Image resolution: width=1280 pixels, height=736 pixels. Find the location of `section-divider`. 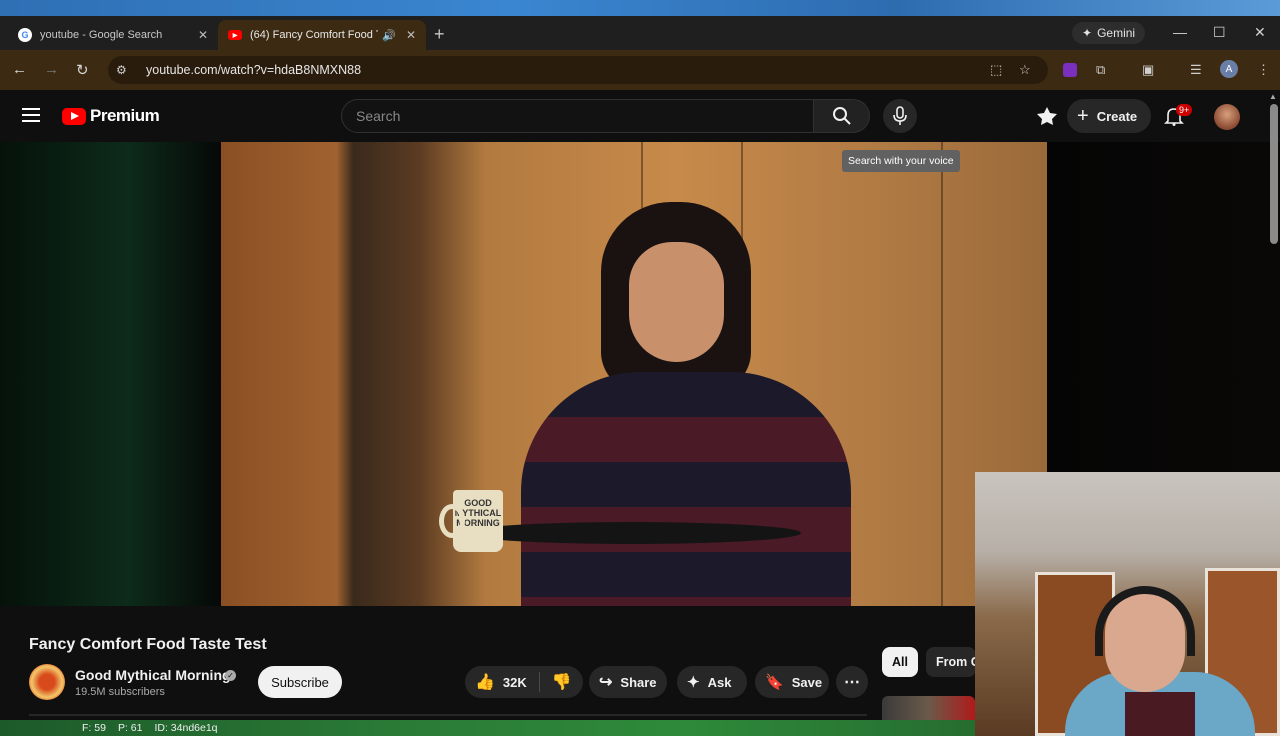

section-divider is located at coordinates (448, 715).